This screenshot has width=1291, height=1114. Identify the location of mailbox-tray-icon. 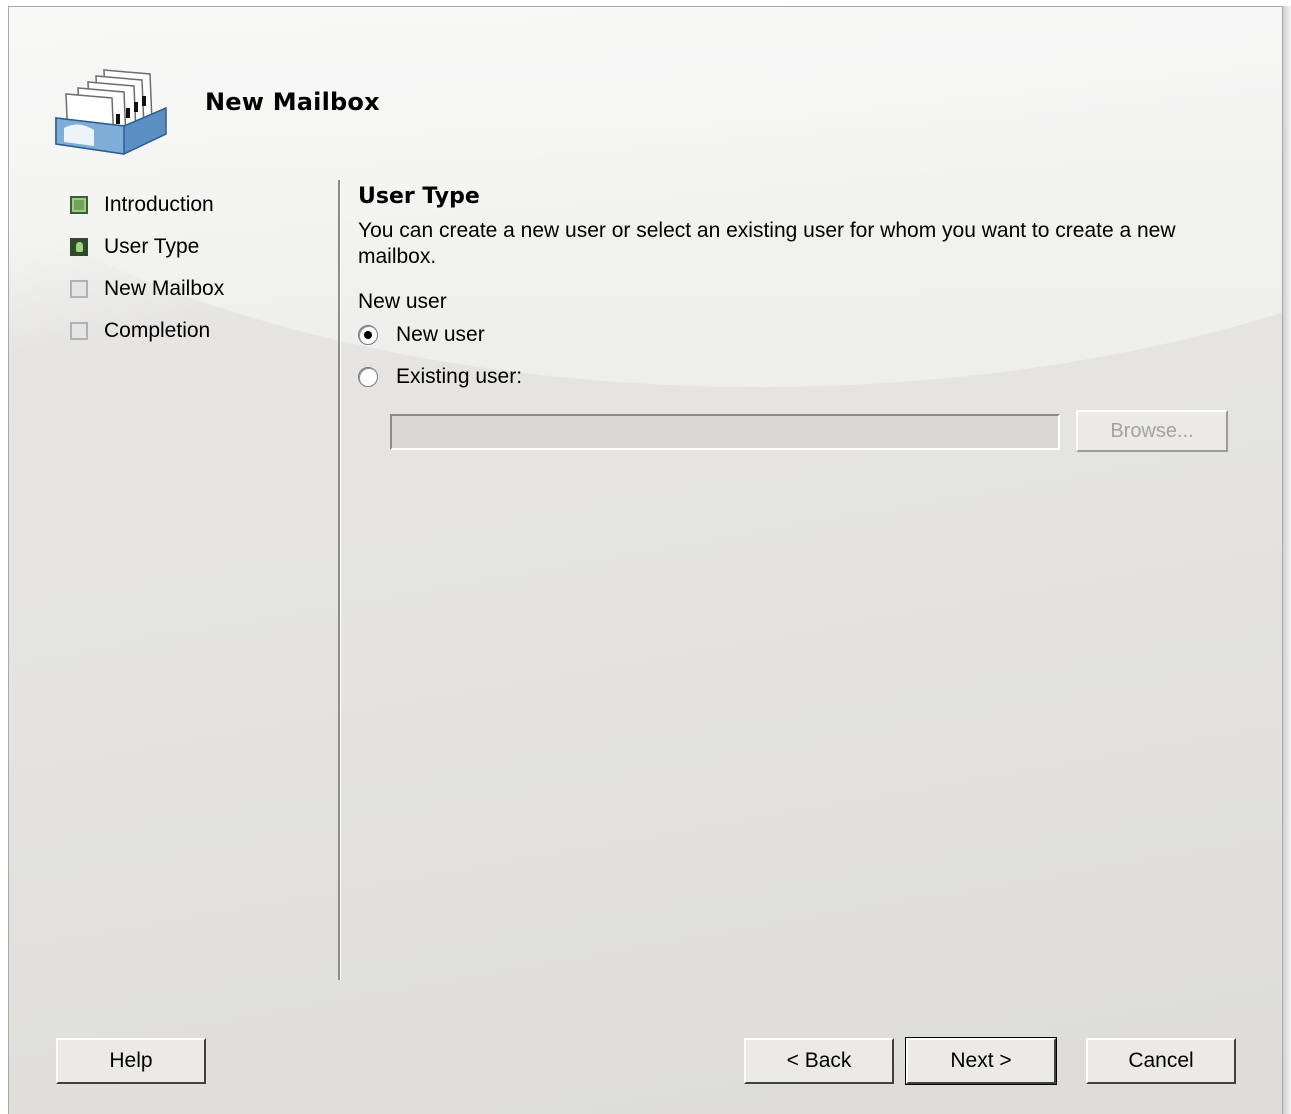
(111, 112).